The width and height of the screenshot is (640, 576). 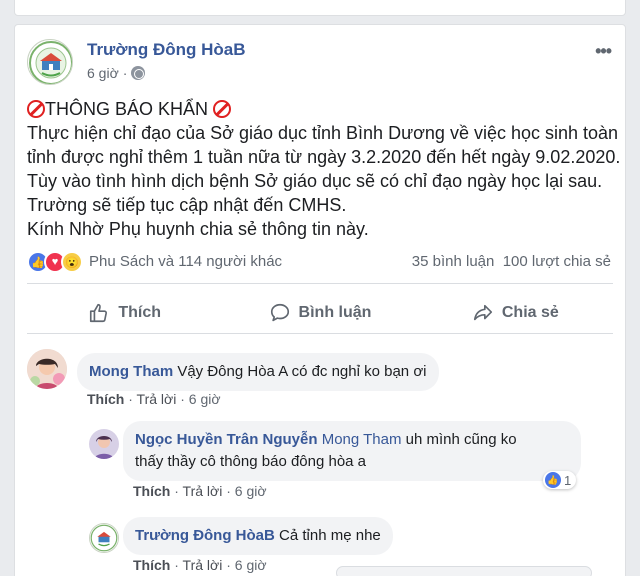 I want to click on like-button: Thích, so click(x=124, y=313).